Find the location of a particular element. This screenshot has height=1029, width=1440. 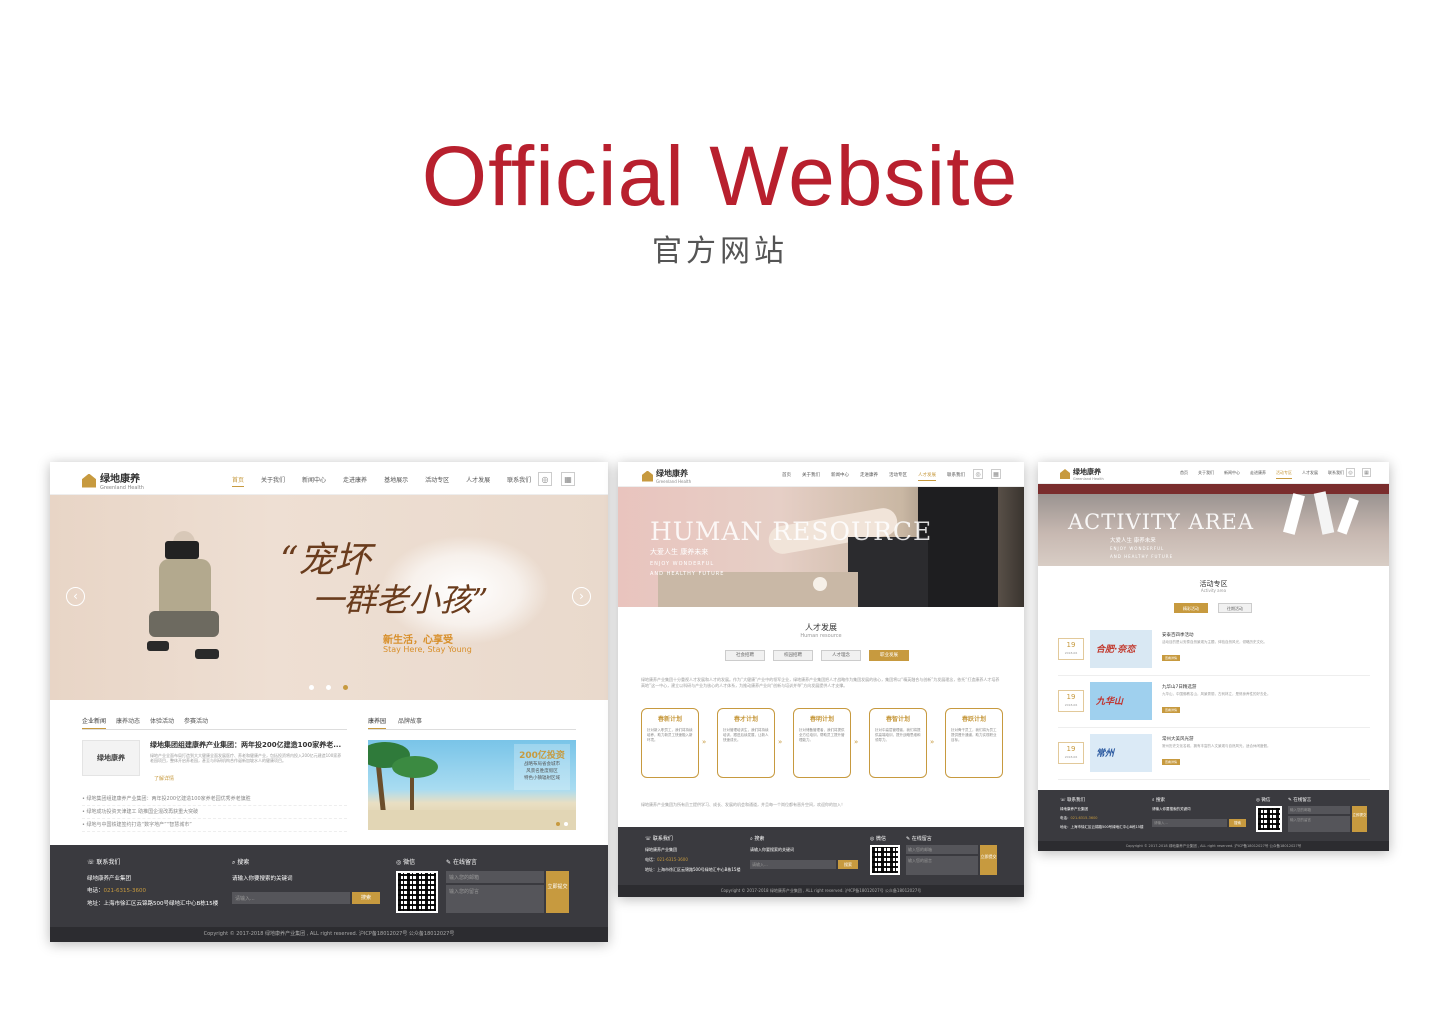

brand-en: Greenland Health is located at coordinates (122, 488).